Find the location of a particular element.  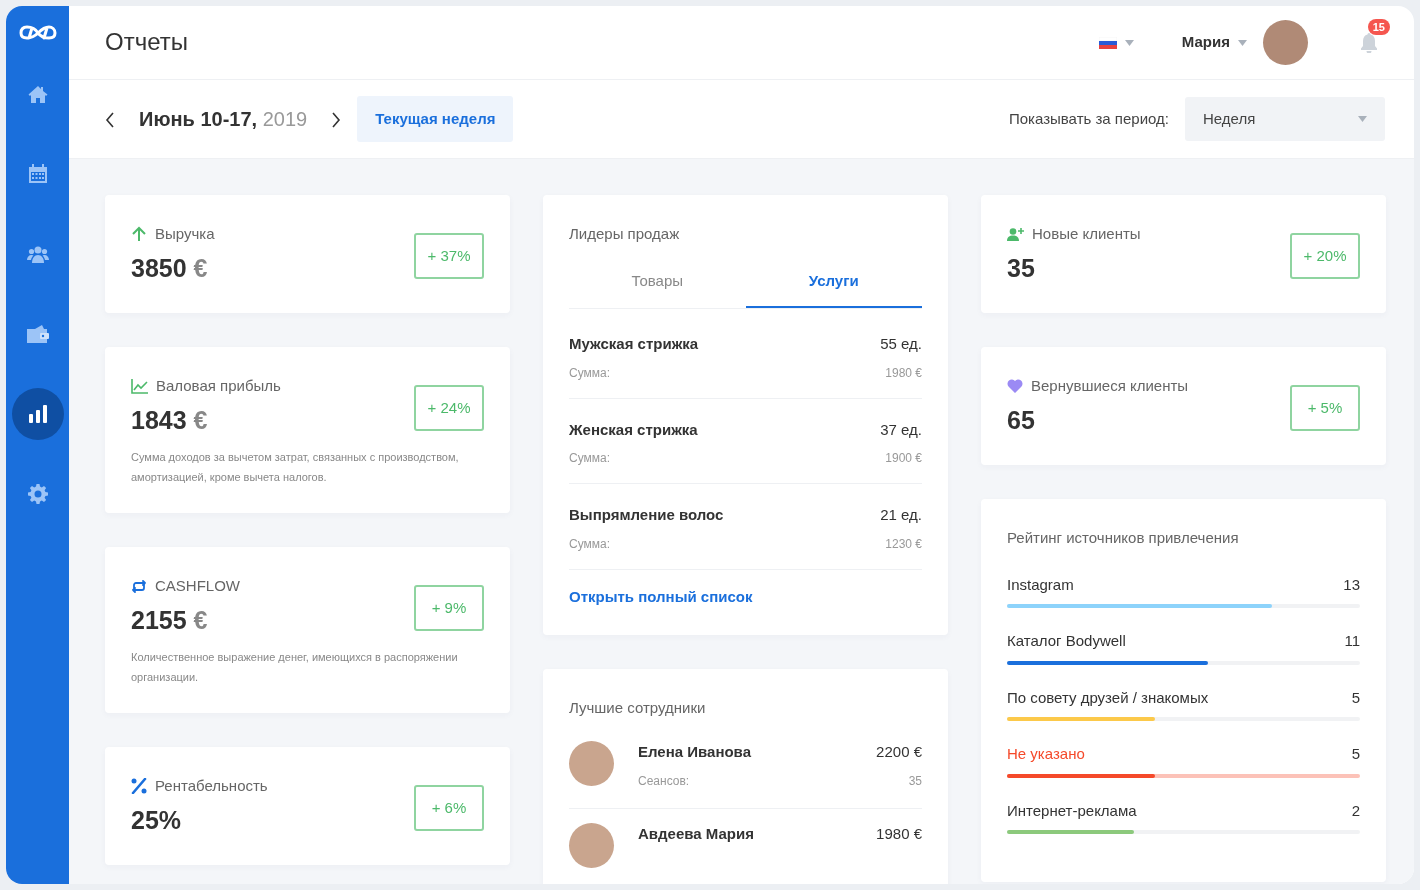

arrow-up-icon is located at coordinates (139, 234).